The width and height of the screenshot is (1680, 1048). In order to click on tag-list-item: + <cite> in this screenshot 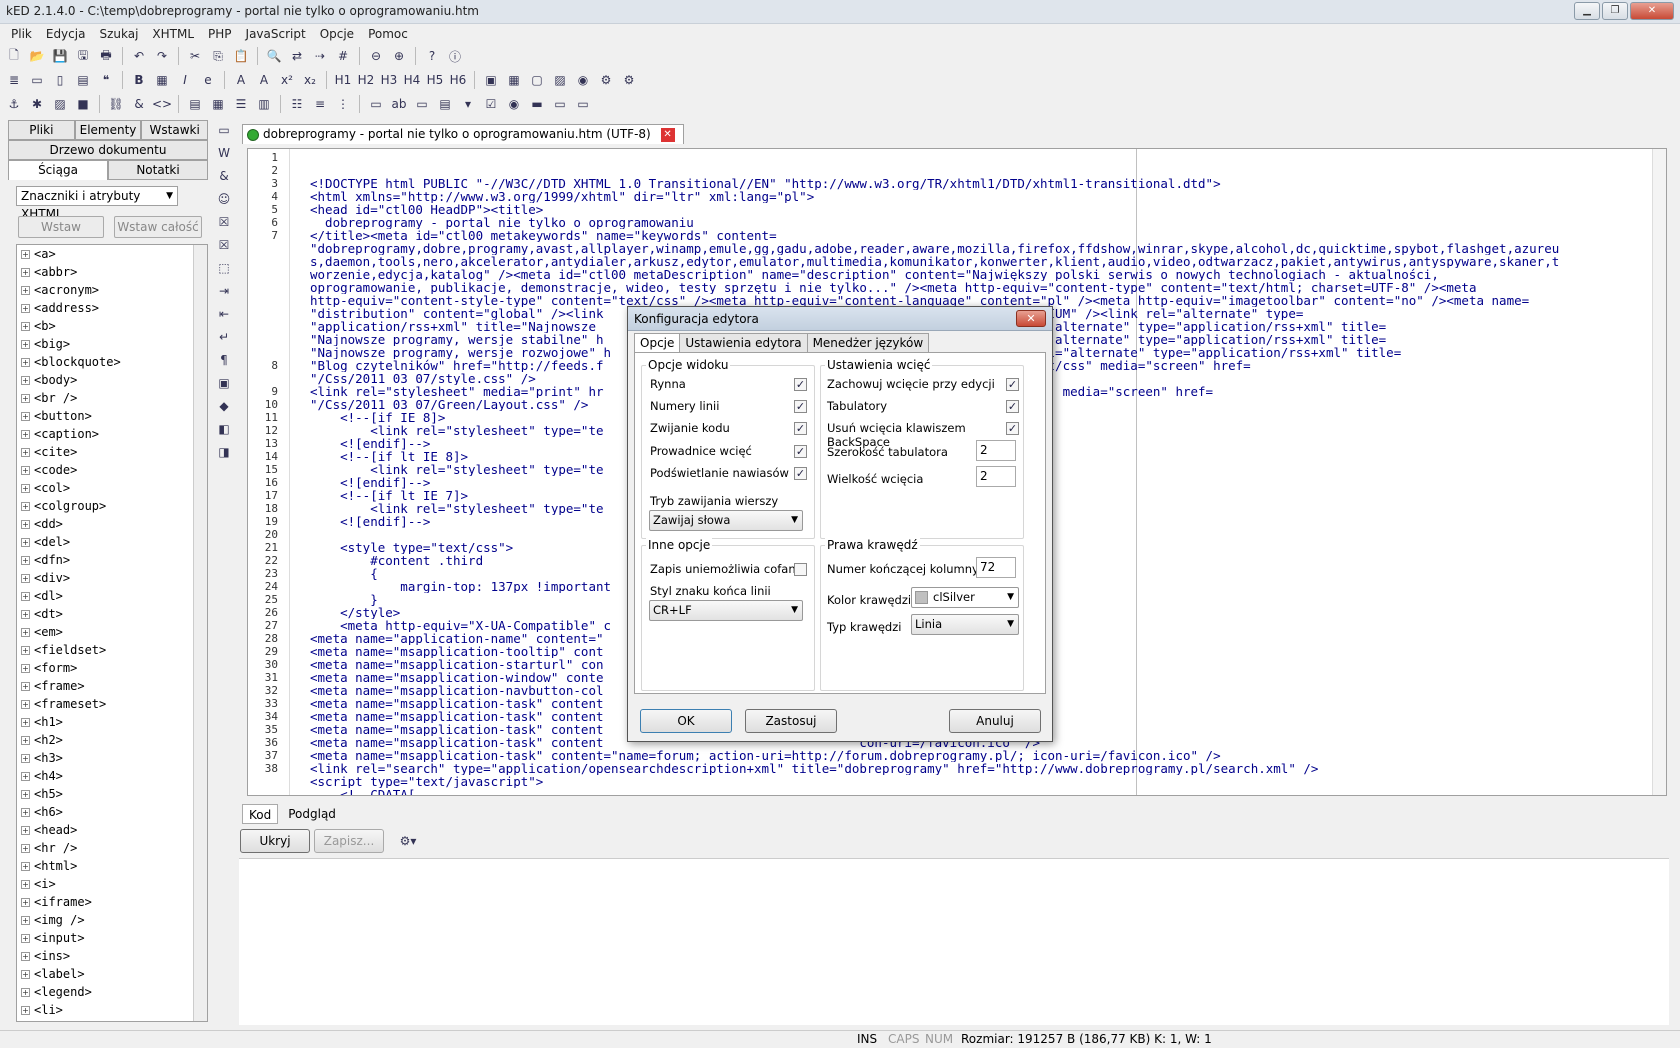, I will do `click(112, 452)`.